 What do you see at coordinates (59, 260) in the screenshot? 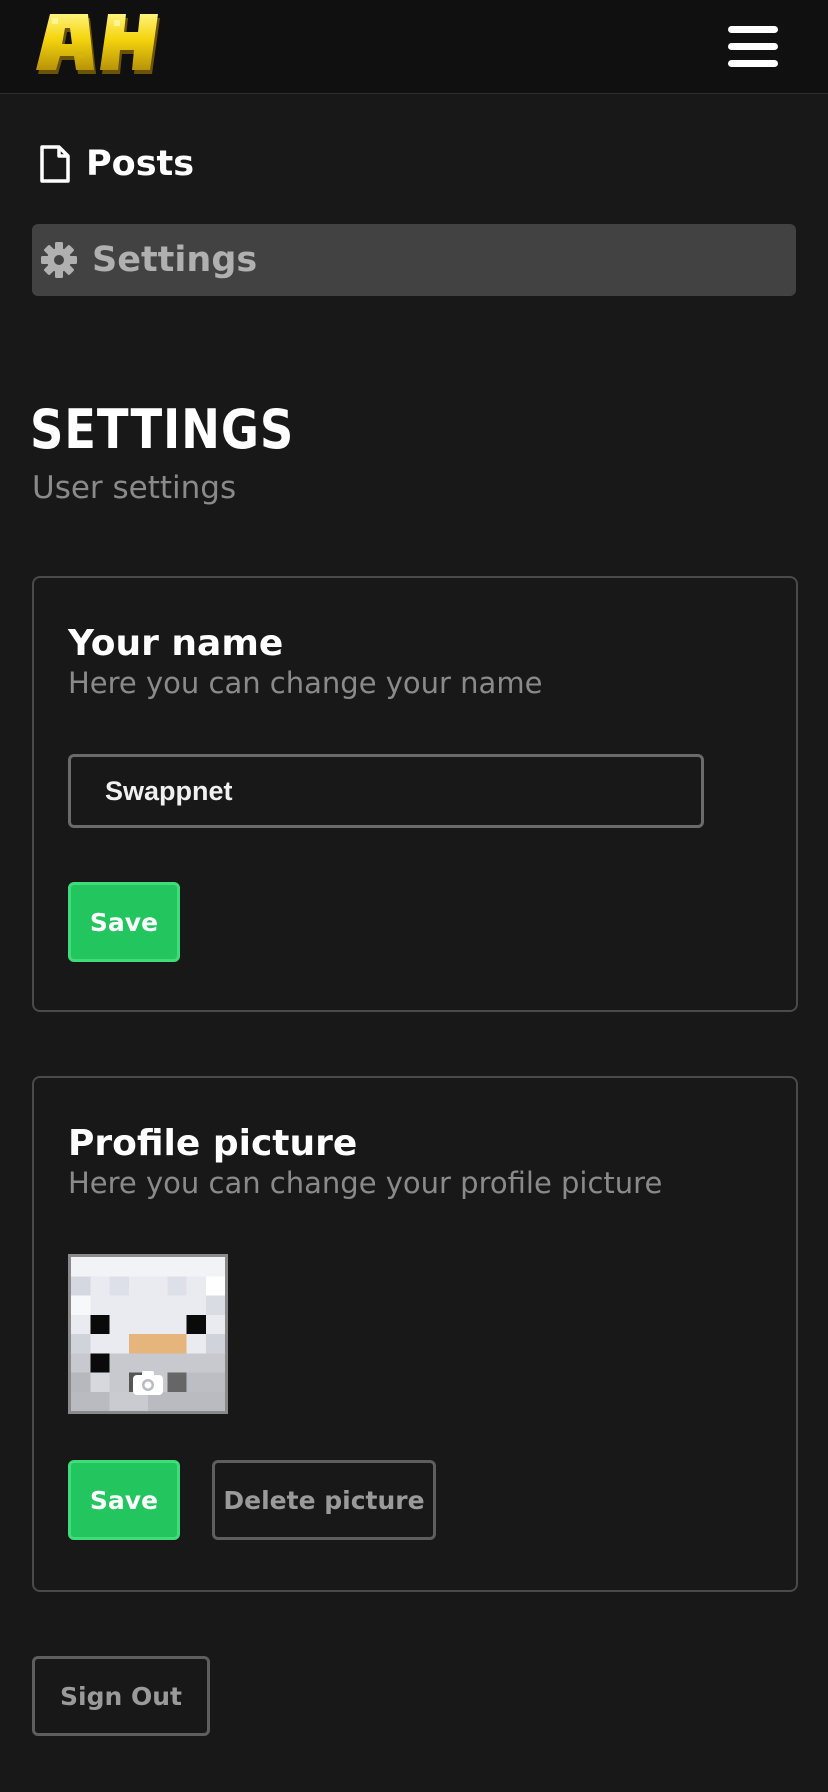
I see `gear-icon` at bounding box center [59, 260].